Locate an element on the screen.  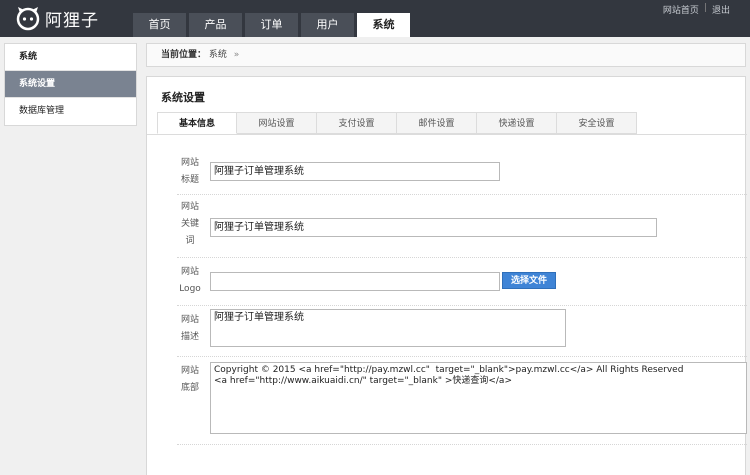
breadcrumb-label: 当前位置： is located at coordinates (184, 55).